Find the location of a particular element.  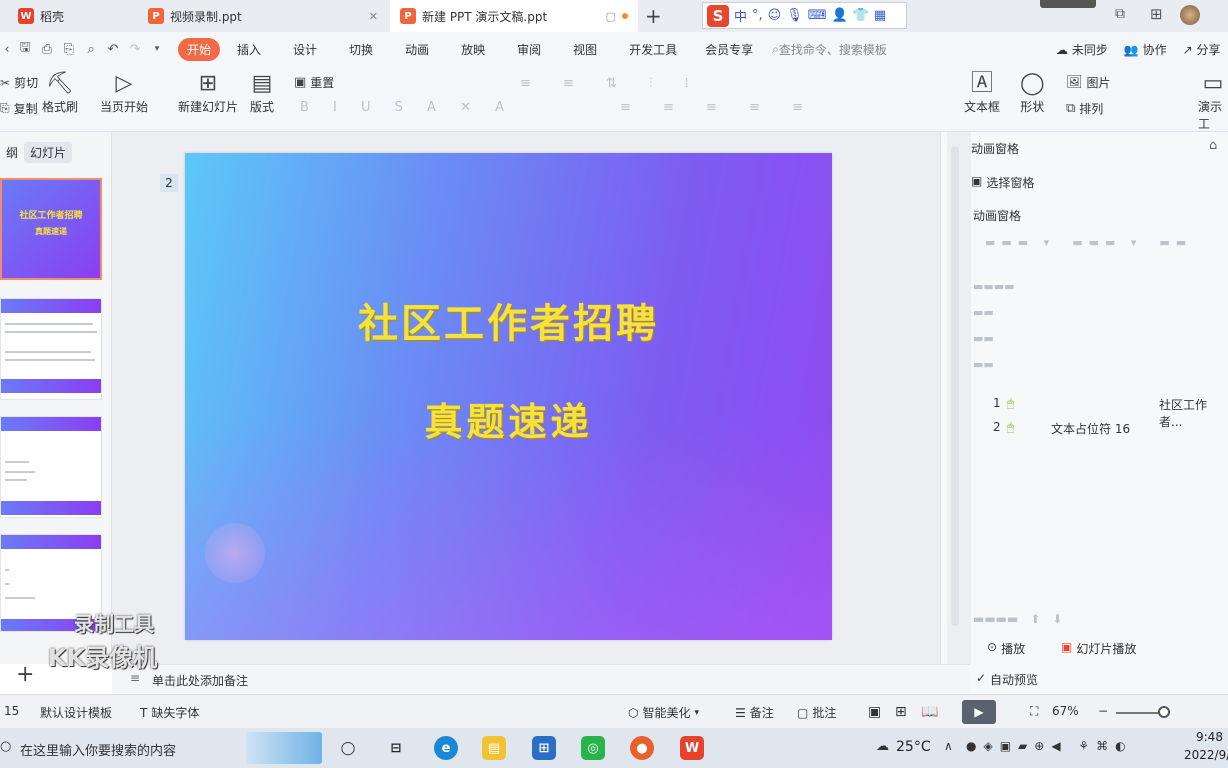

grid-icon: ▦ is located at coordinates (880, 15).